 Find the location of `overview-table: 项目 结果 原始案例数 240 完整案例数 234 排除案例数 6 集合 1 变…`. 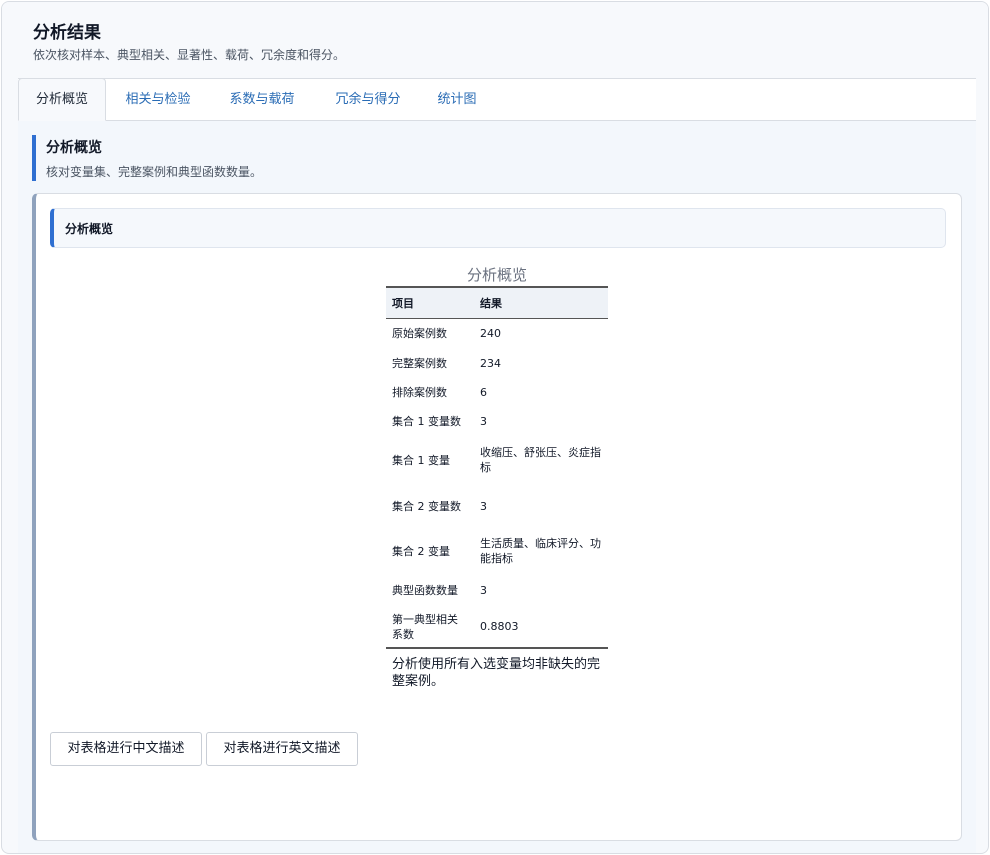

overview-table: 项目 结果 原始案例数 240 完整案例数 234 排除案例数 6 集合 1 变… is located at coordinates (497, 467).